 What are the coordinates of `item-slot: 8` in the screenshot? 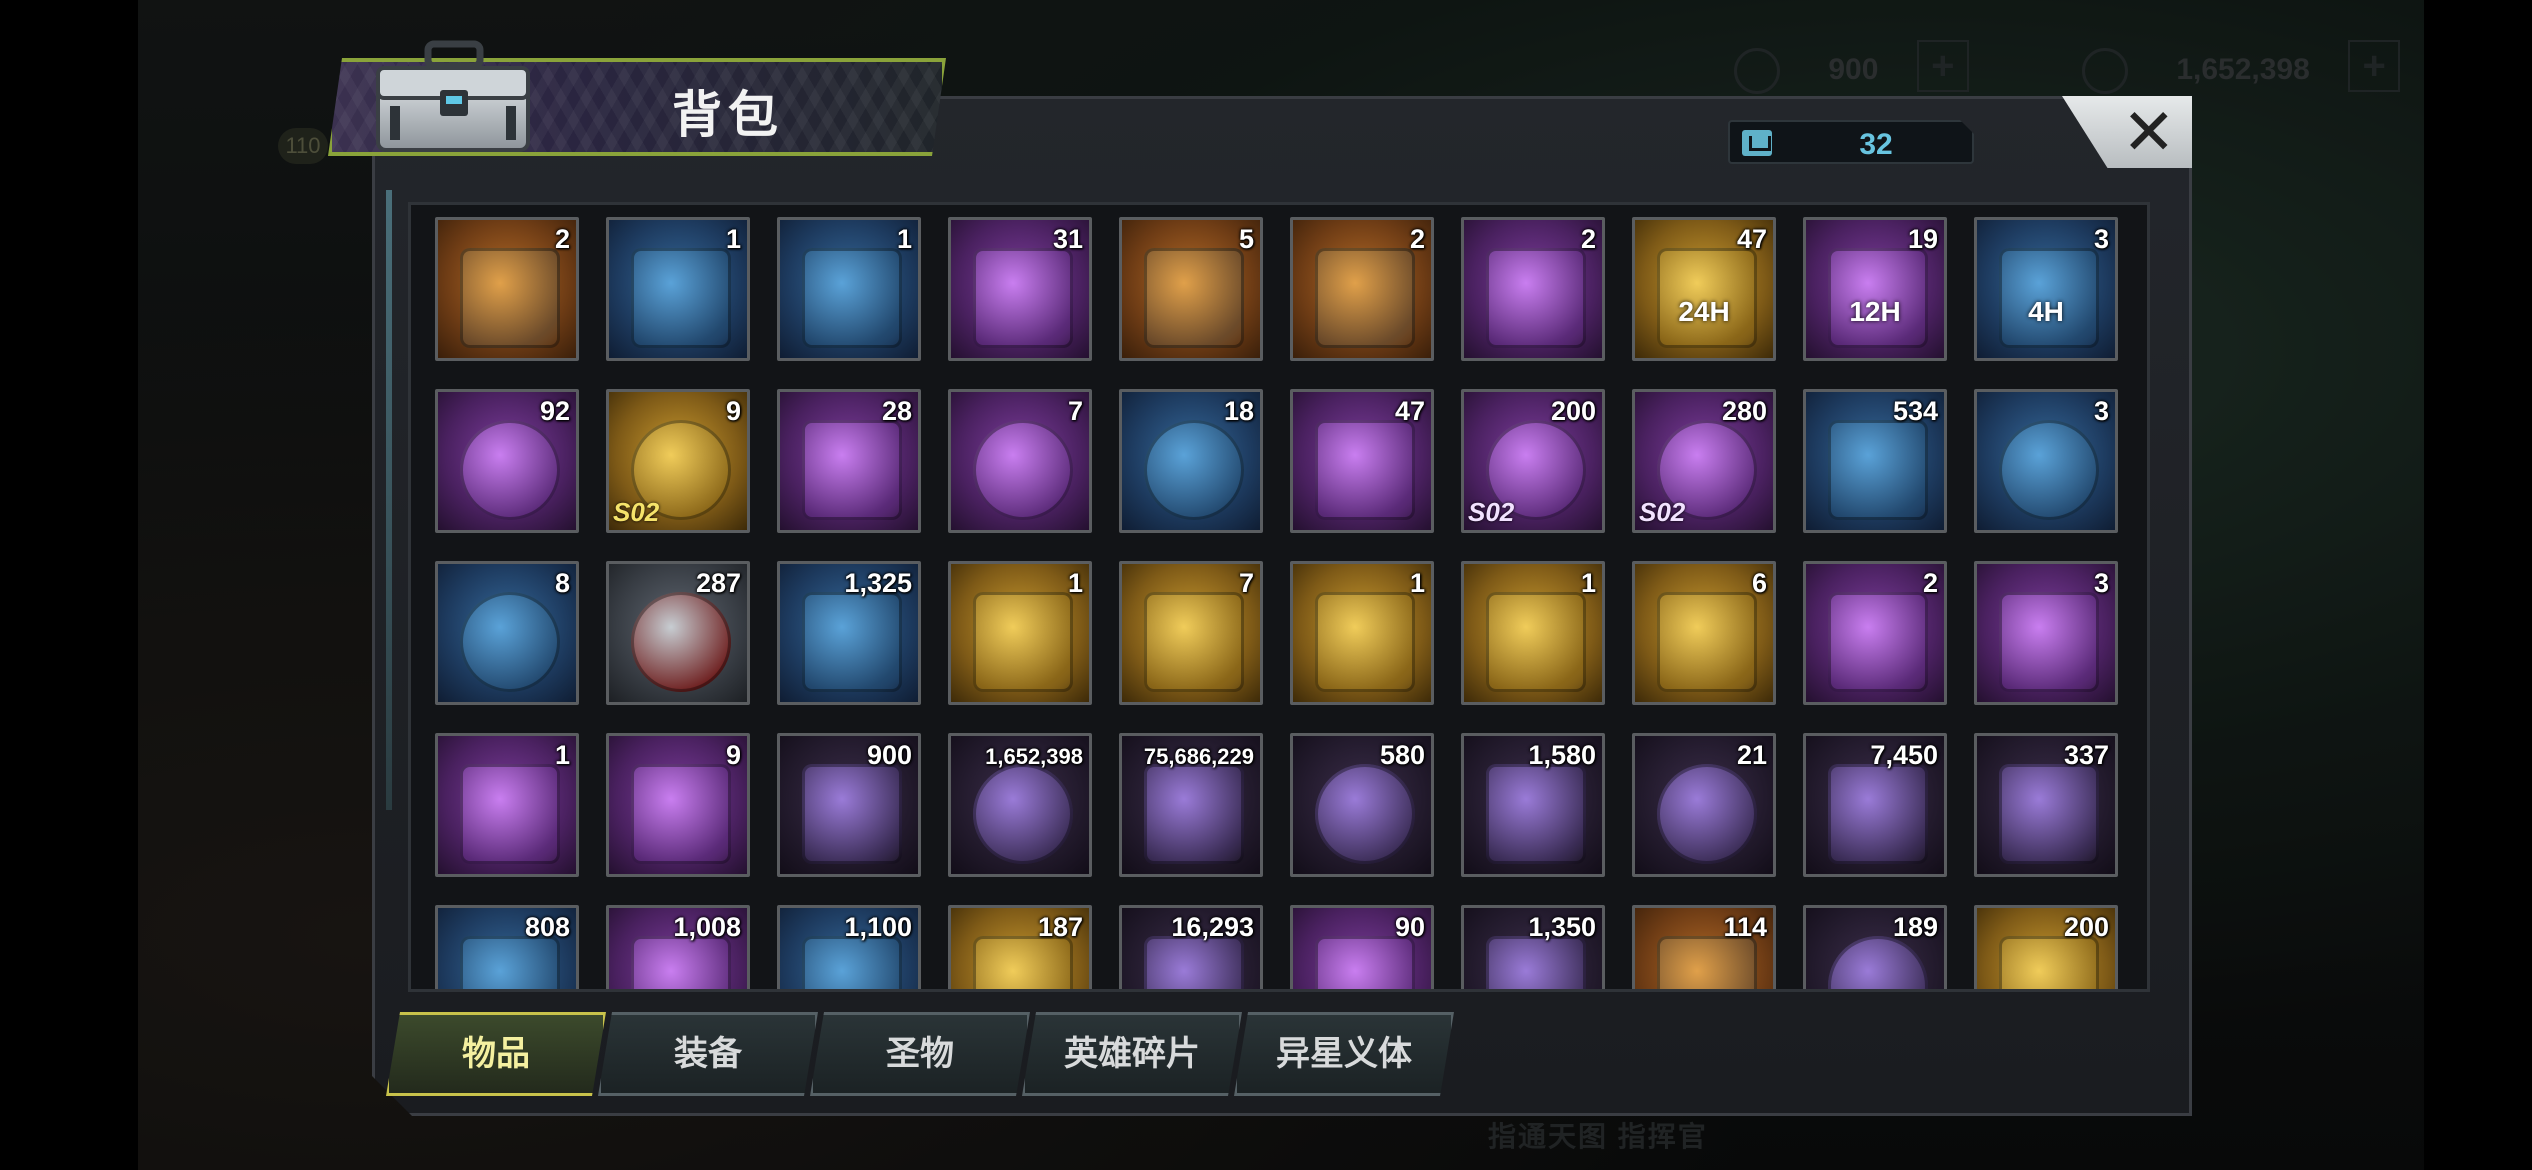 It's located at (507, 633).